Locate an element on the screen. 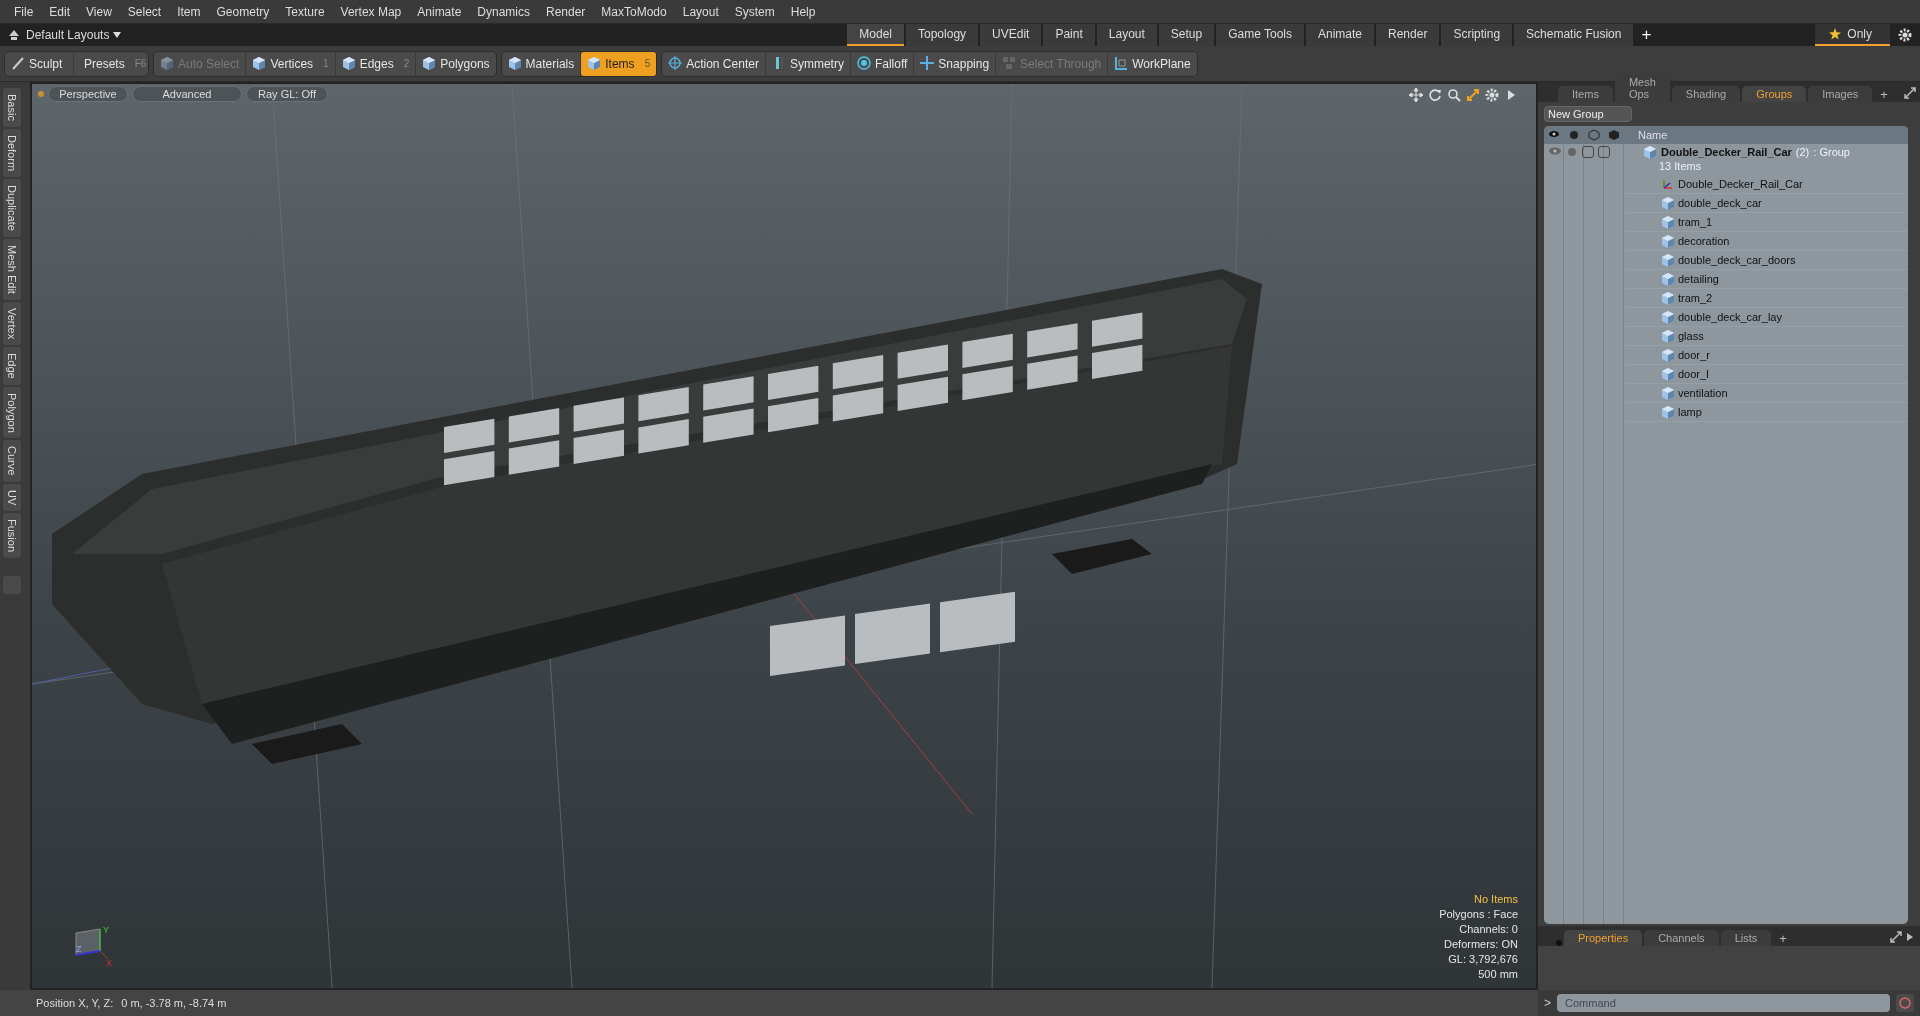 The width and height of the screenshot is (1920, 1016). side-tab: Mesh Edit is located at coordinates (12, 269).